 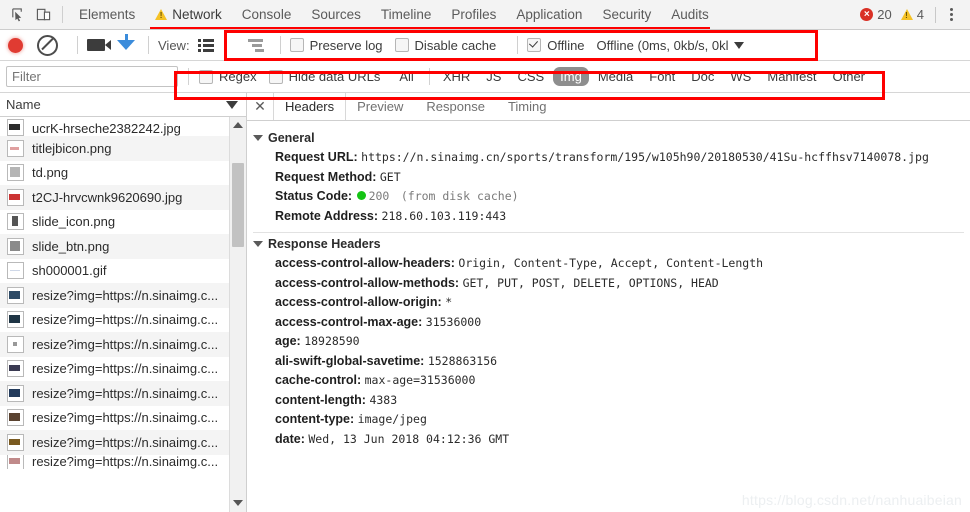 I want to click on preserve-log-checkbox: Preserve log, so click(x=336, y=45).